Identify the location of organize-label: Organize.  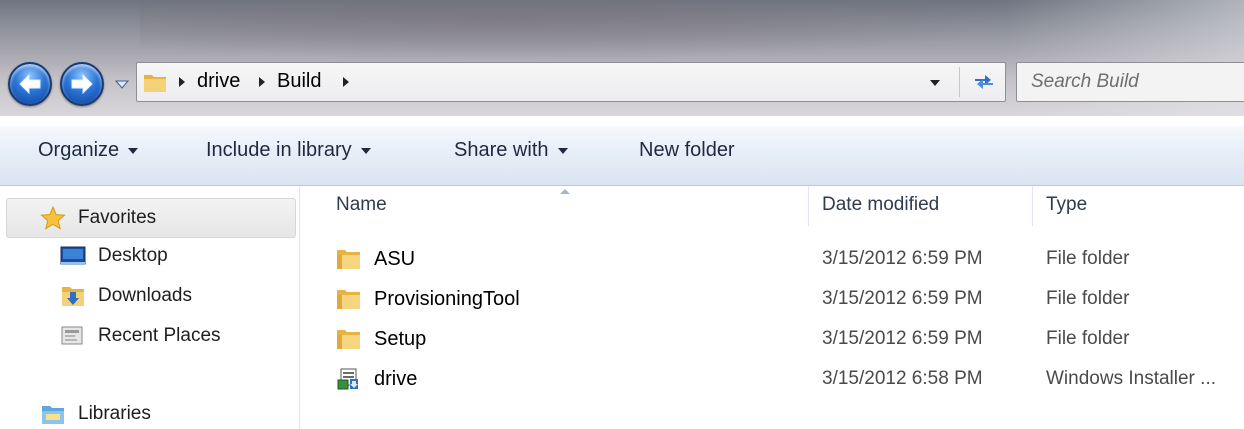
(79, 150).